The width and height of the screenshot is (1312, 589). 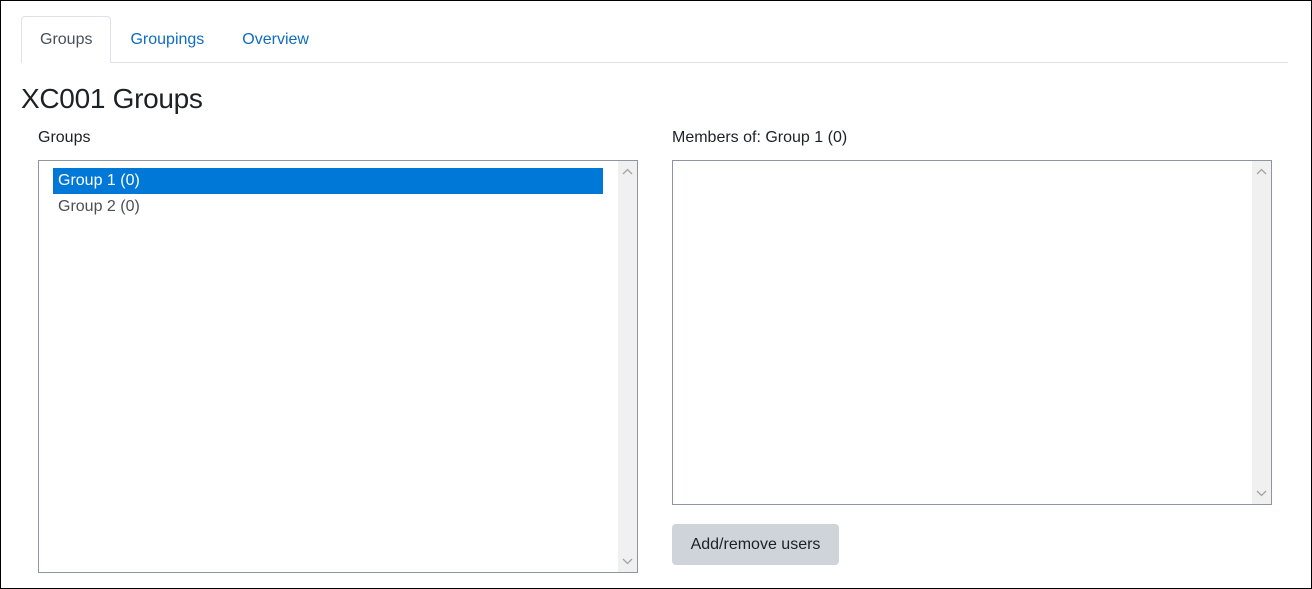 I want to click on group-option-2: Group 2 (0), so click(x=328, y=207).